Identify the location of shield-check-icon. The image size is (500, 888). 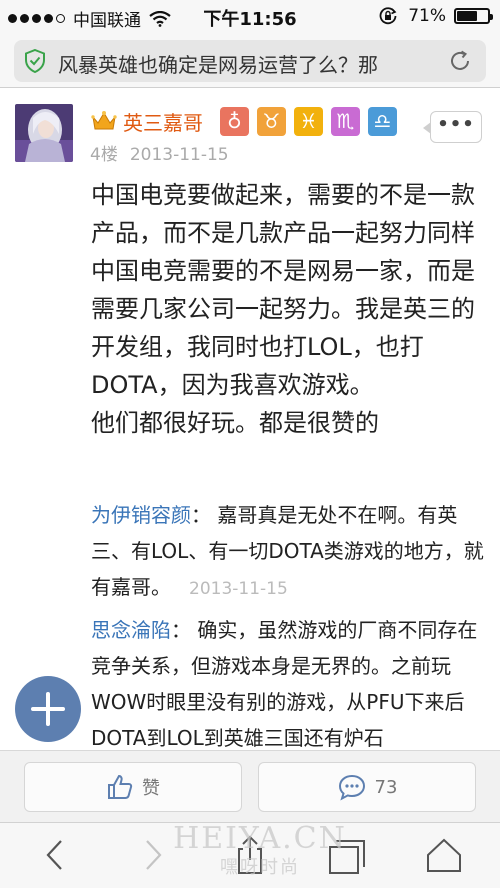
(35, 61).